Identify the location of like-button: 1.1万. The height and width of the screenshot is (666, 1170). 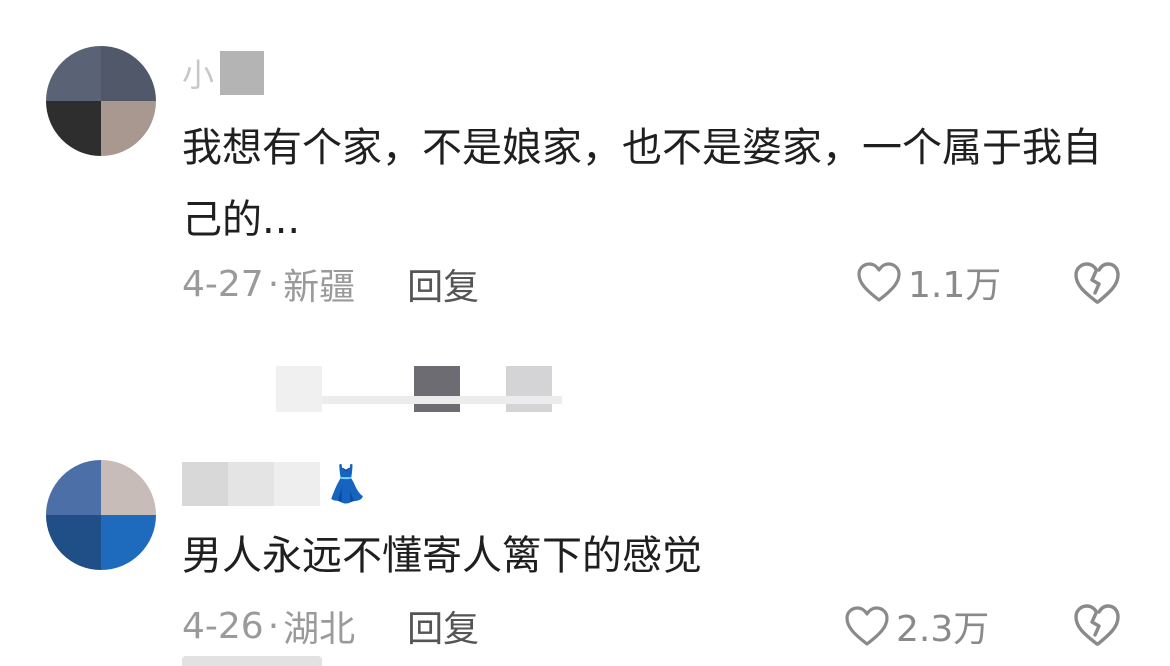
(928, 282).